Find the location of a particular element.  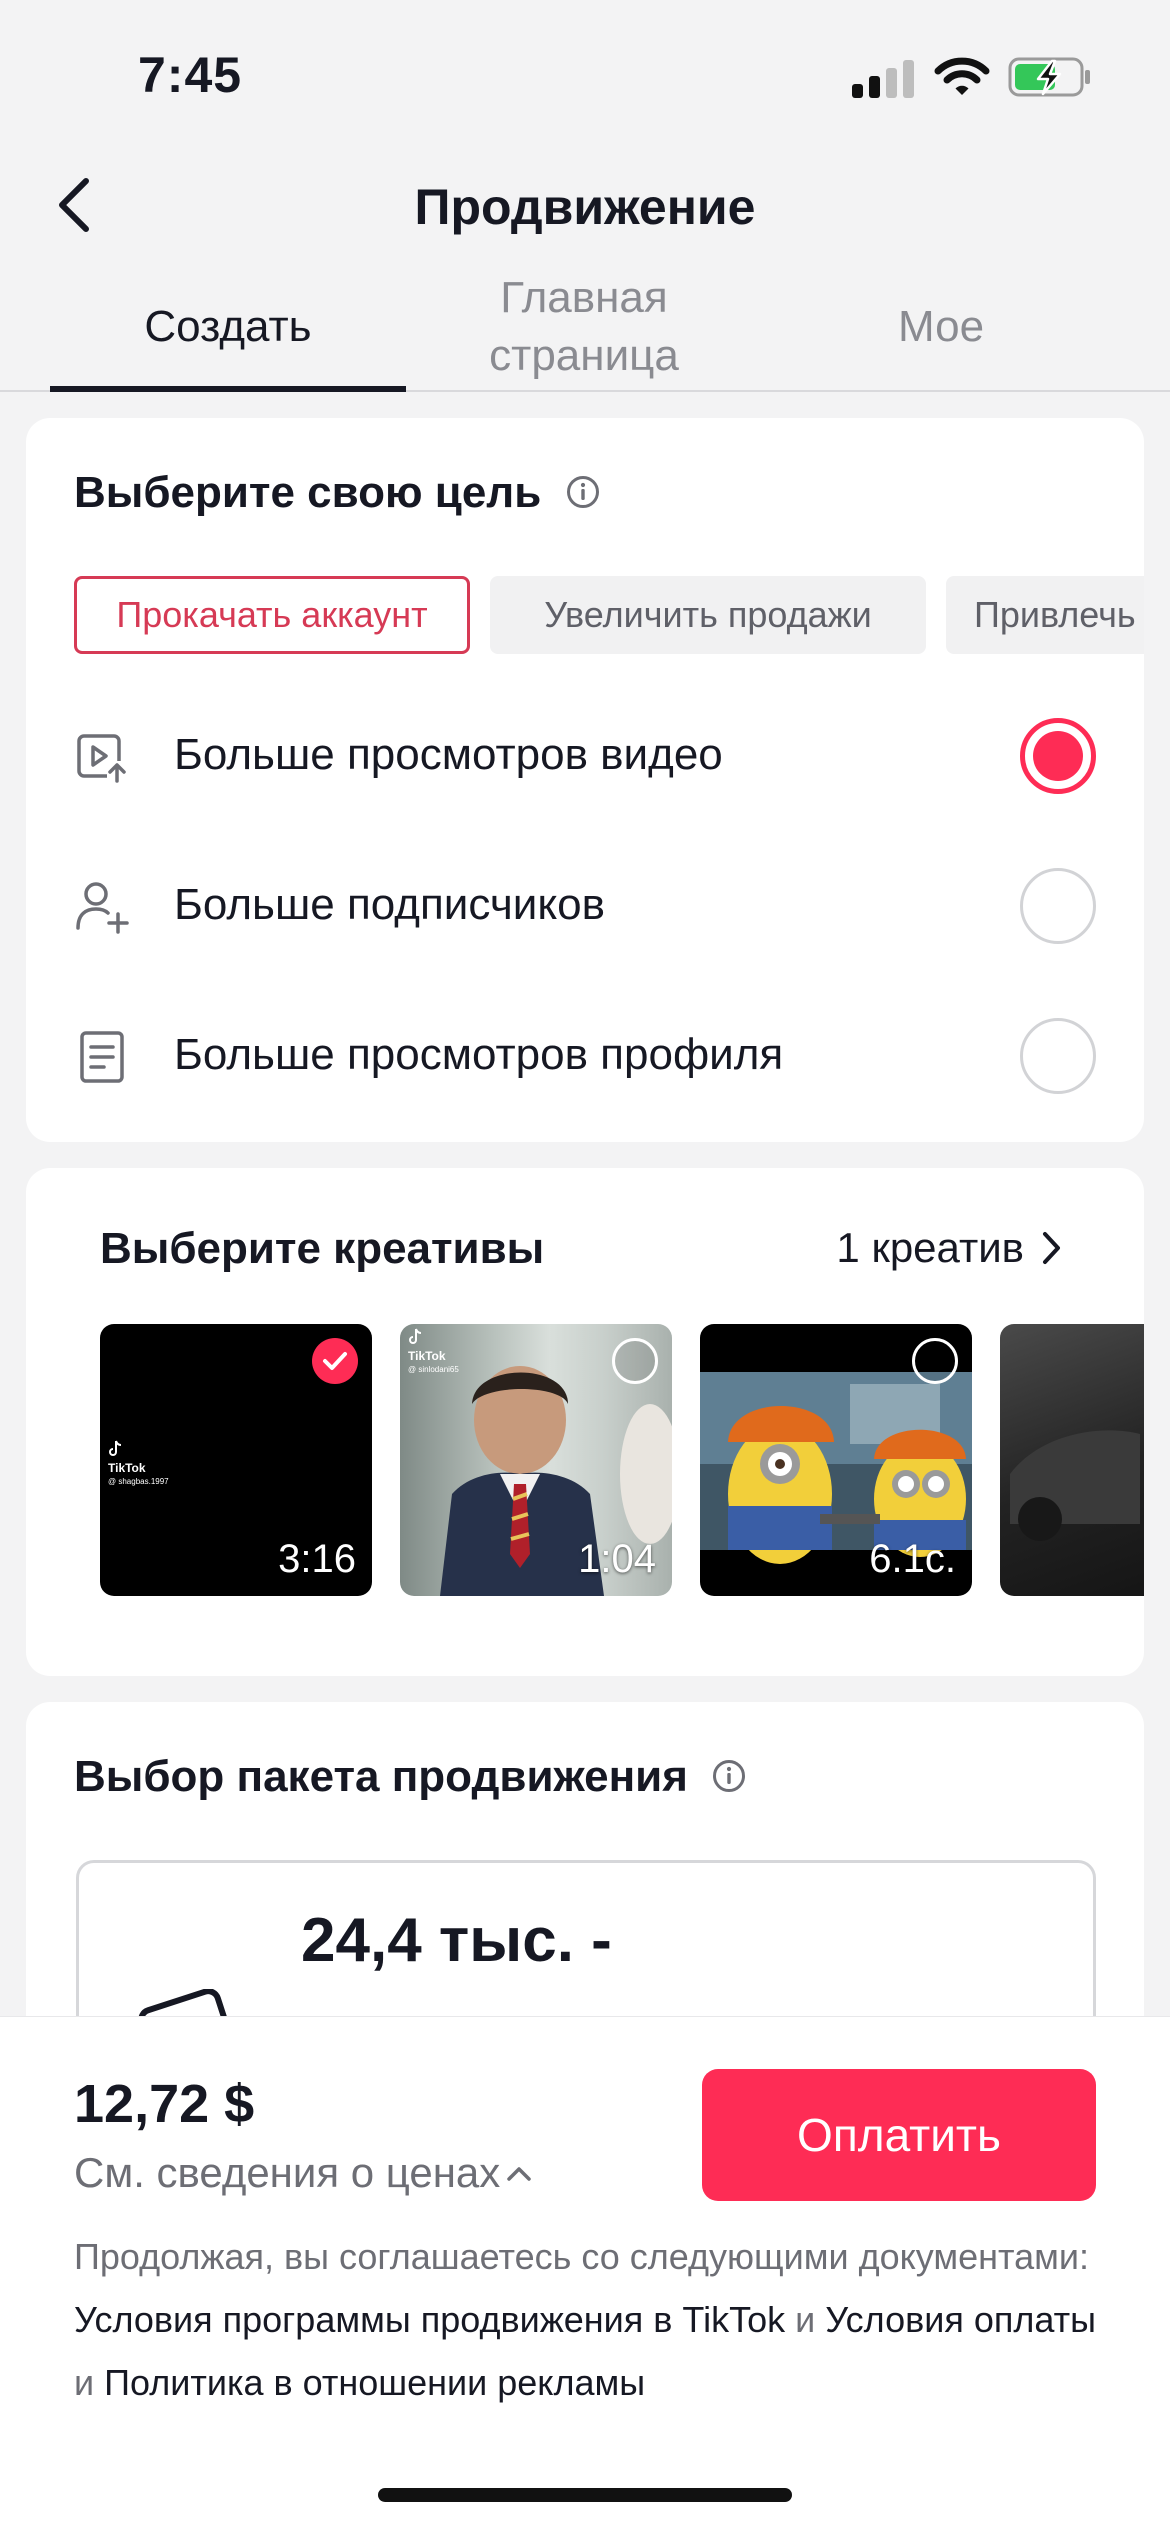

tiktok-watermark: TikTok @ sinlodani65 is located at coordinates (433, 1352).